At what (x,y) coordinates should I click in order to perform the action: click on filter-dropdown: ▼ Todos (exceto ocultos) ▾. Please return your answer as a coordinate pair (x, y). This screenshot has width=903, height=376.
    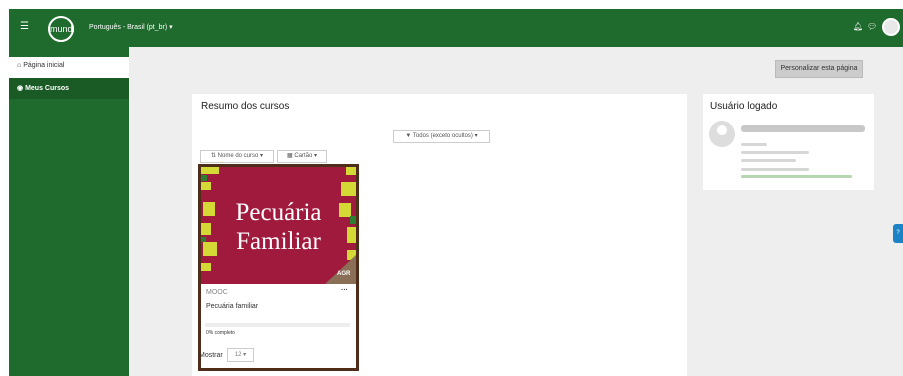
    Looking at the image, I should click on (441, 136).